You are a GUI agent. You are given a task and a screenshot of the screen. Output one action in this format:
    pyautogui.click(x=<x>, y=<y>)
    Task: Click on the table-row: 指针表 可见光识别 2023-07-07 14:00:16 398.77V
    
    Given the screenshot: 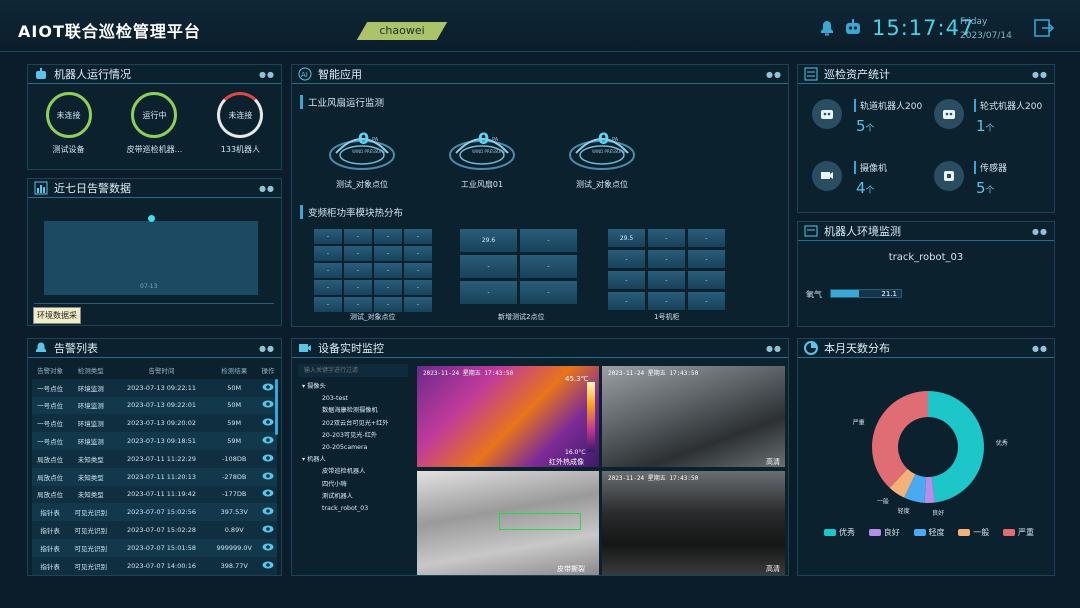 What is the action you would take?
    pyautogui.click(x=154, y=565)
    